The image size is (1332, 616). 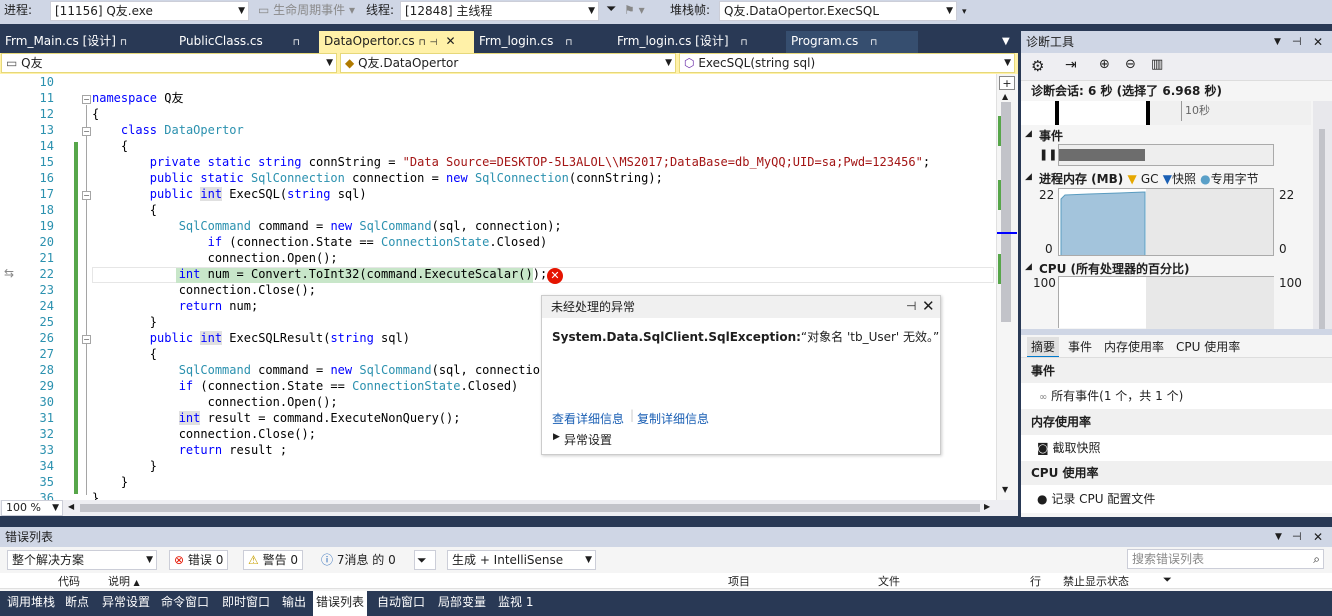 I want to click on reset-view-icon: ▥, so click(x=1157, y=64).